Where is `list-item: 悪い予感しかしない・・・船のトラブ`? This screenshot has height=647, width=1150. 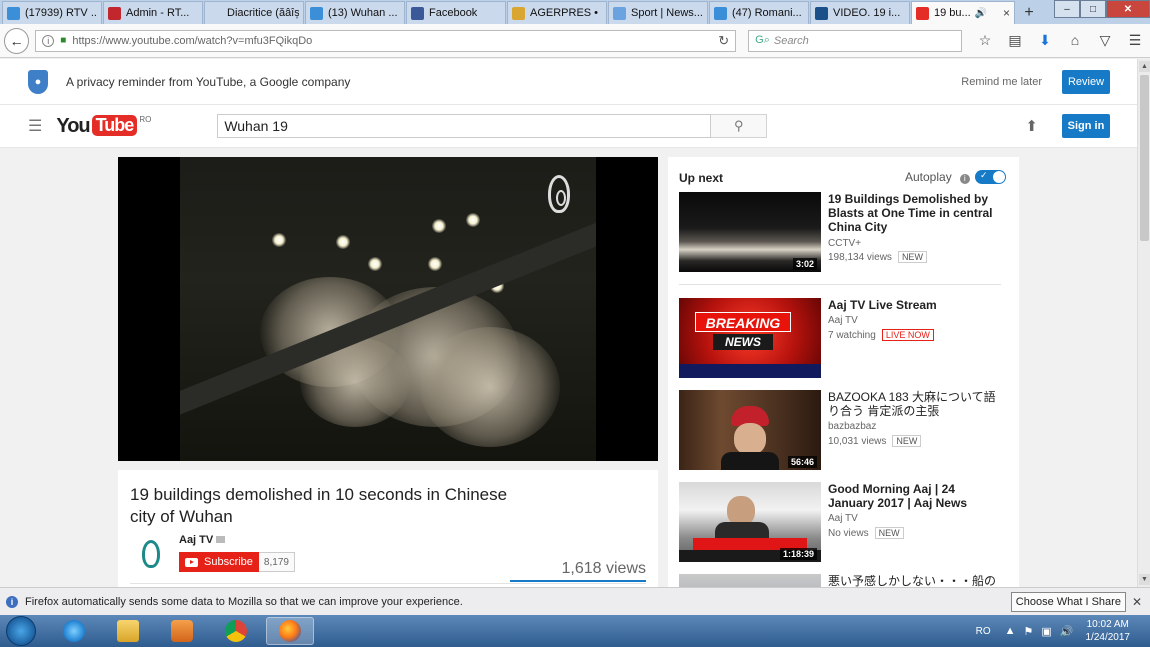 list-item: 悪い予感しかしない・・・船のトラブ is located at coordinates (844, 580).